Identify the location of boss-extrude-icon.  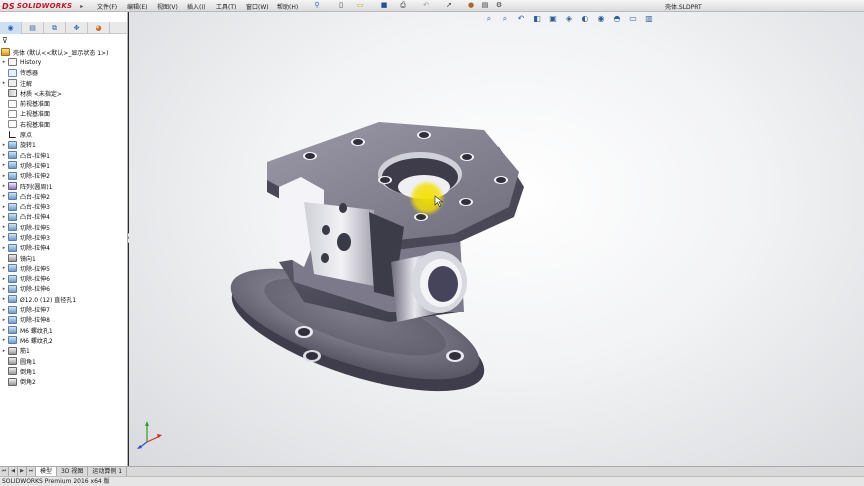
(12, 155).